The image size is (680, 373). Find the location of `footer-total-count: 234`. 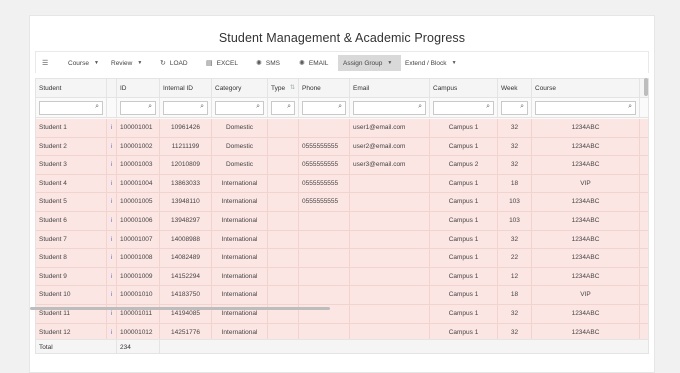

footer-total-count: 234 is located at coordinates (138, 346).